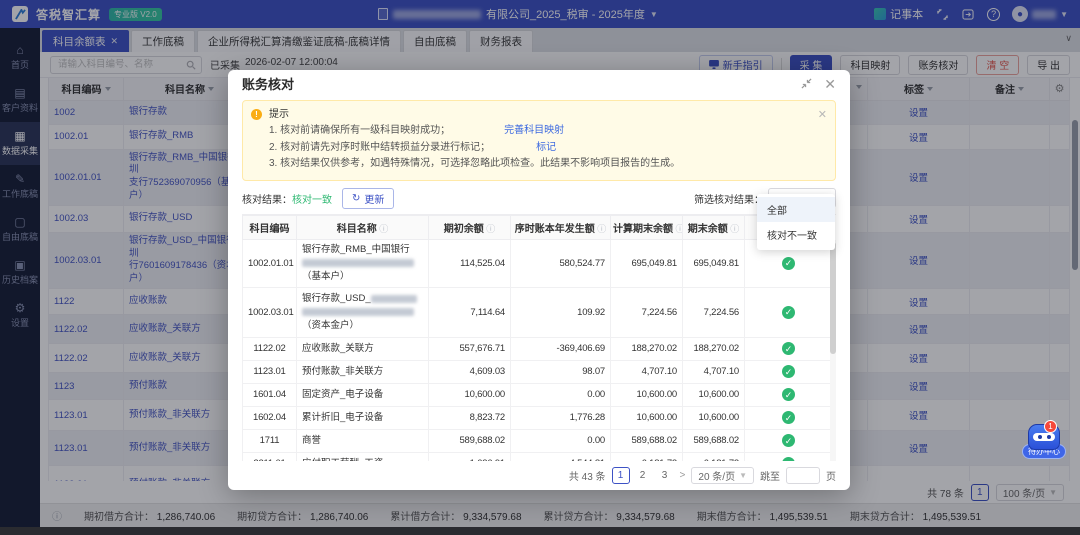  I want to click on modal-header: 账务核对 ✕, so click(539, 84).